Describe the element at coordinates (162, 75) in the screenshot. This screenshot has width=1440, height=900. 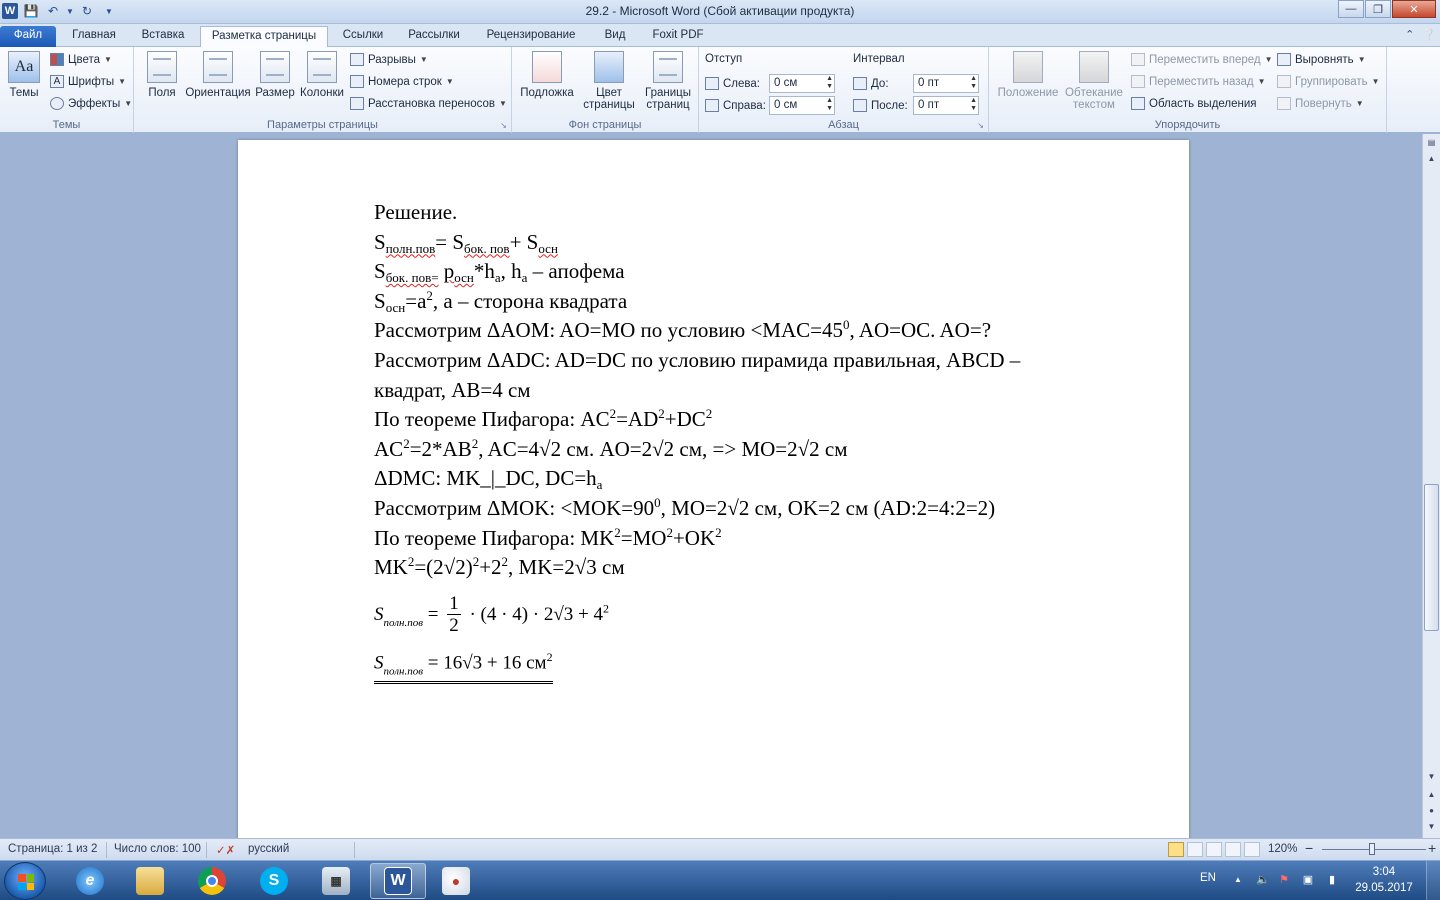
I see `margins-button: Поля` at that location.